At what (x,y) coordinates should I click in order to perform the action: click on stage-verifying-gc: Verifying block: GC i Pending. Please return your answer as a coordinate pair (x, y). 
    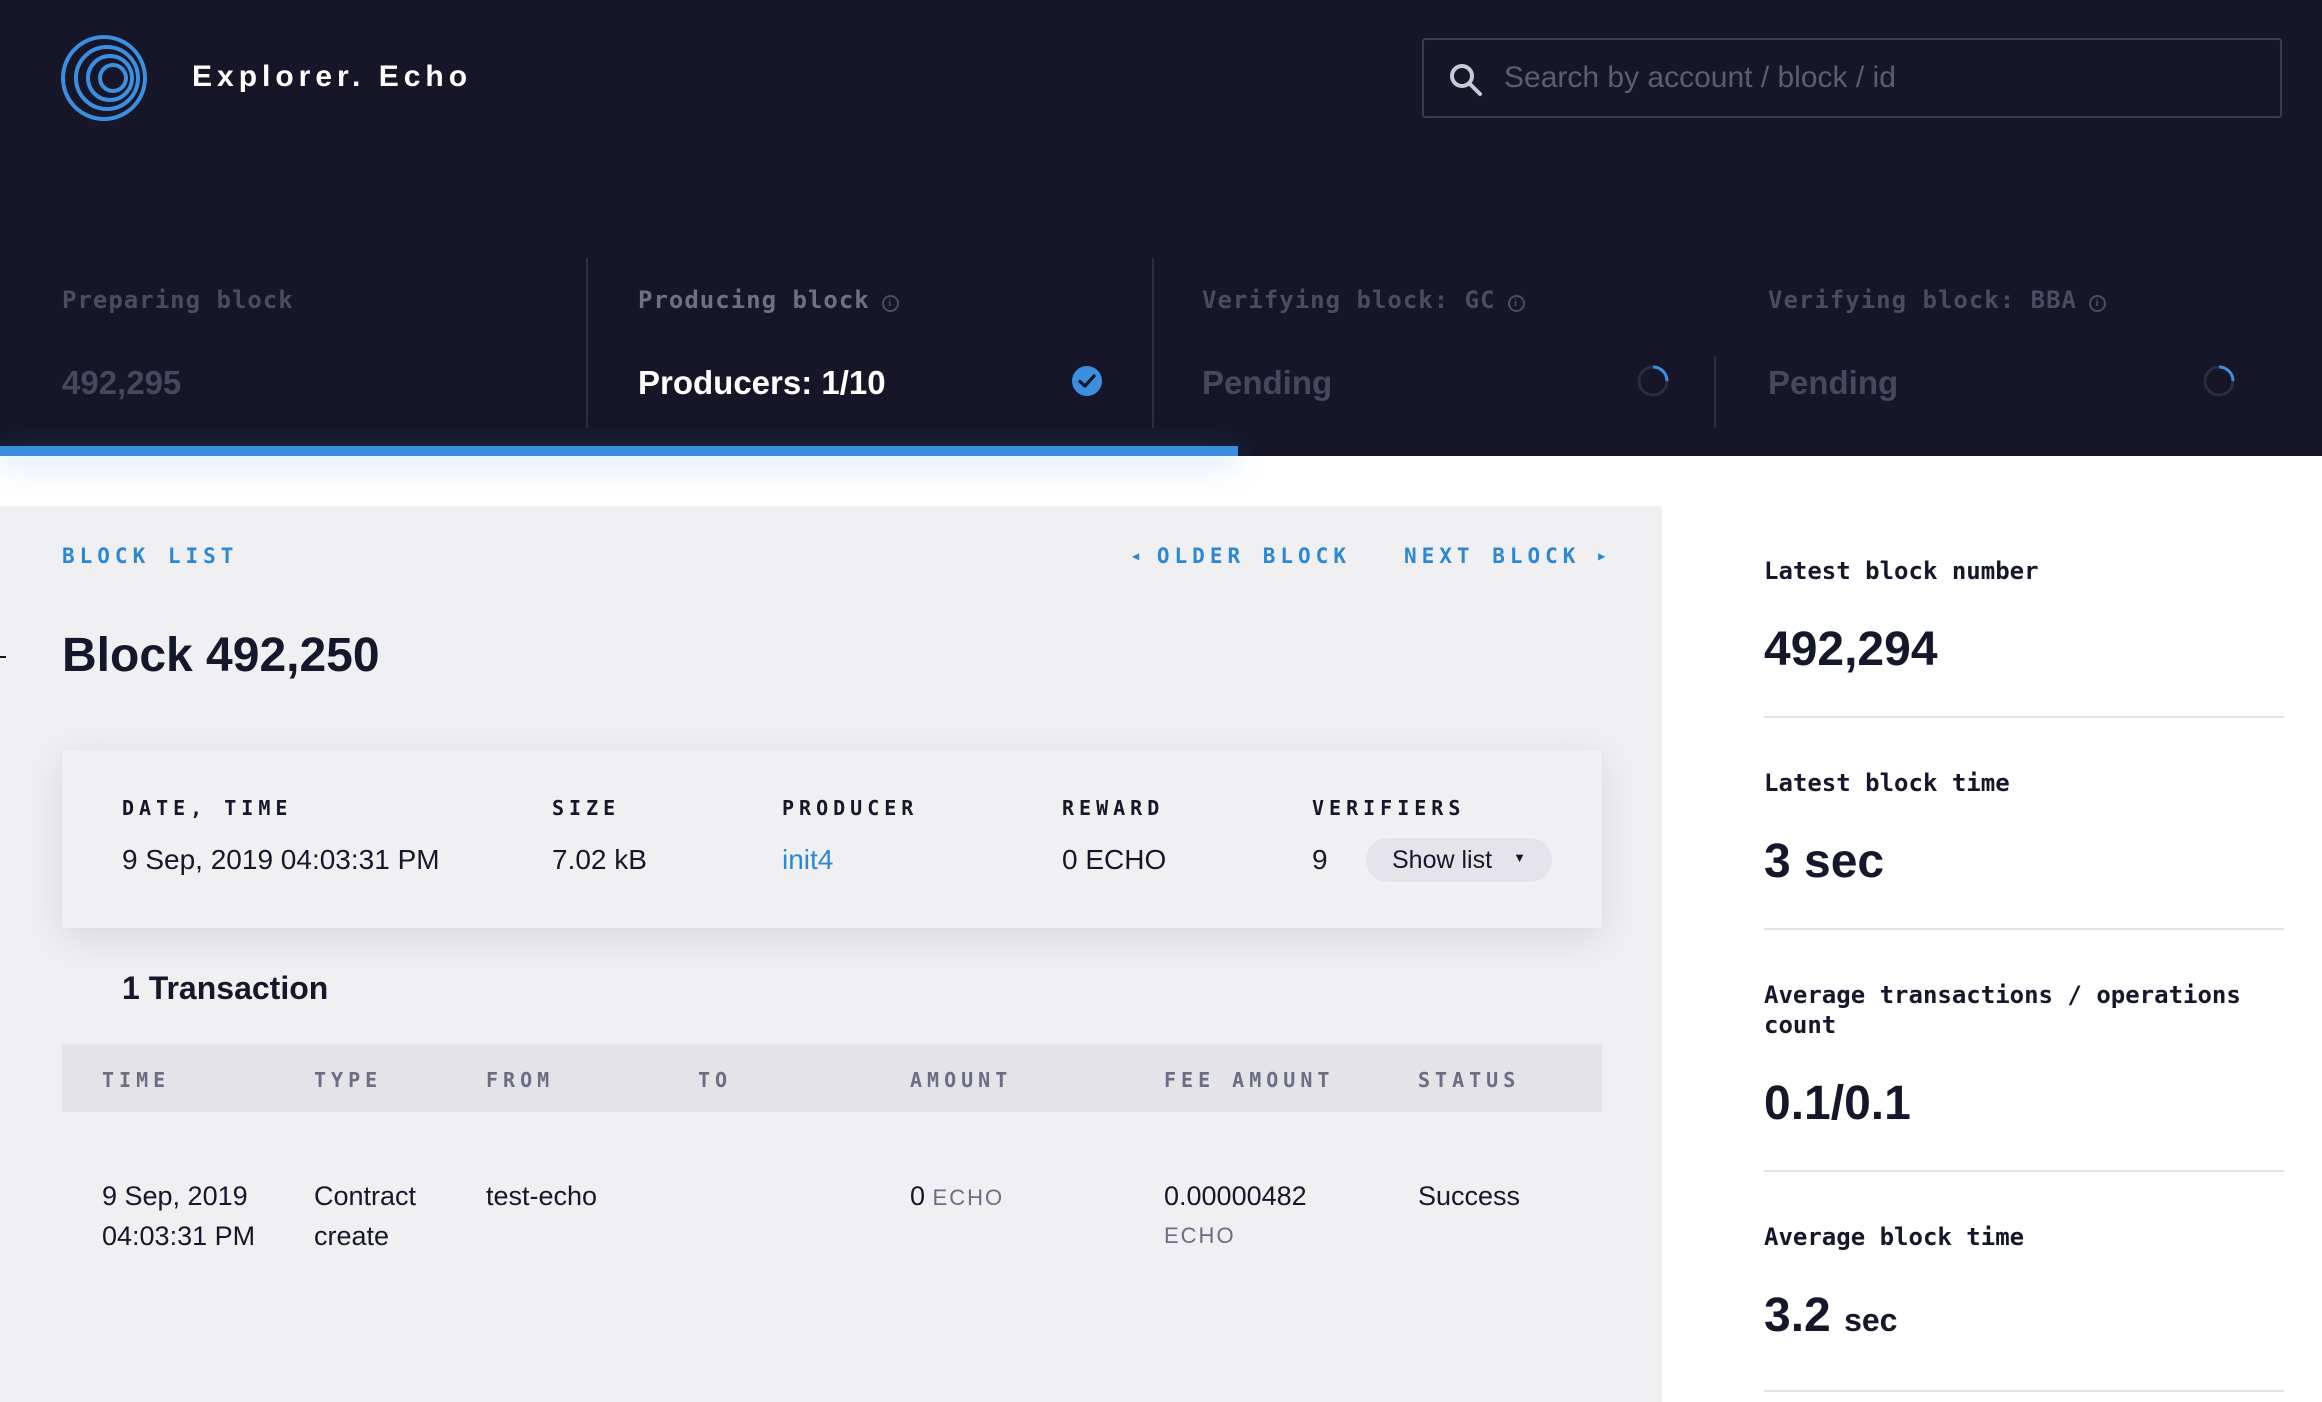
    Looking at the image, I should click on (1437, 343).